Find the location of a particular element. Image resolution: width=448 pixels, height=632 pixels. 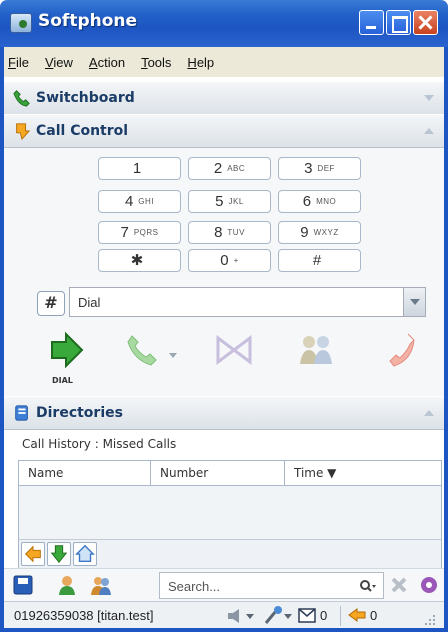

key-8: 8 TUV is located at coordinates (229, 232).